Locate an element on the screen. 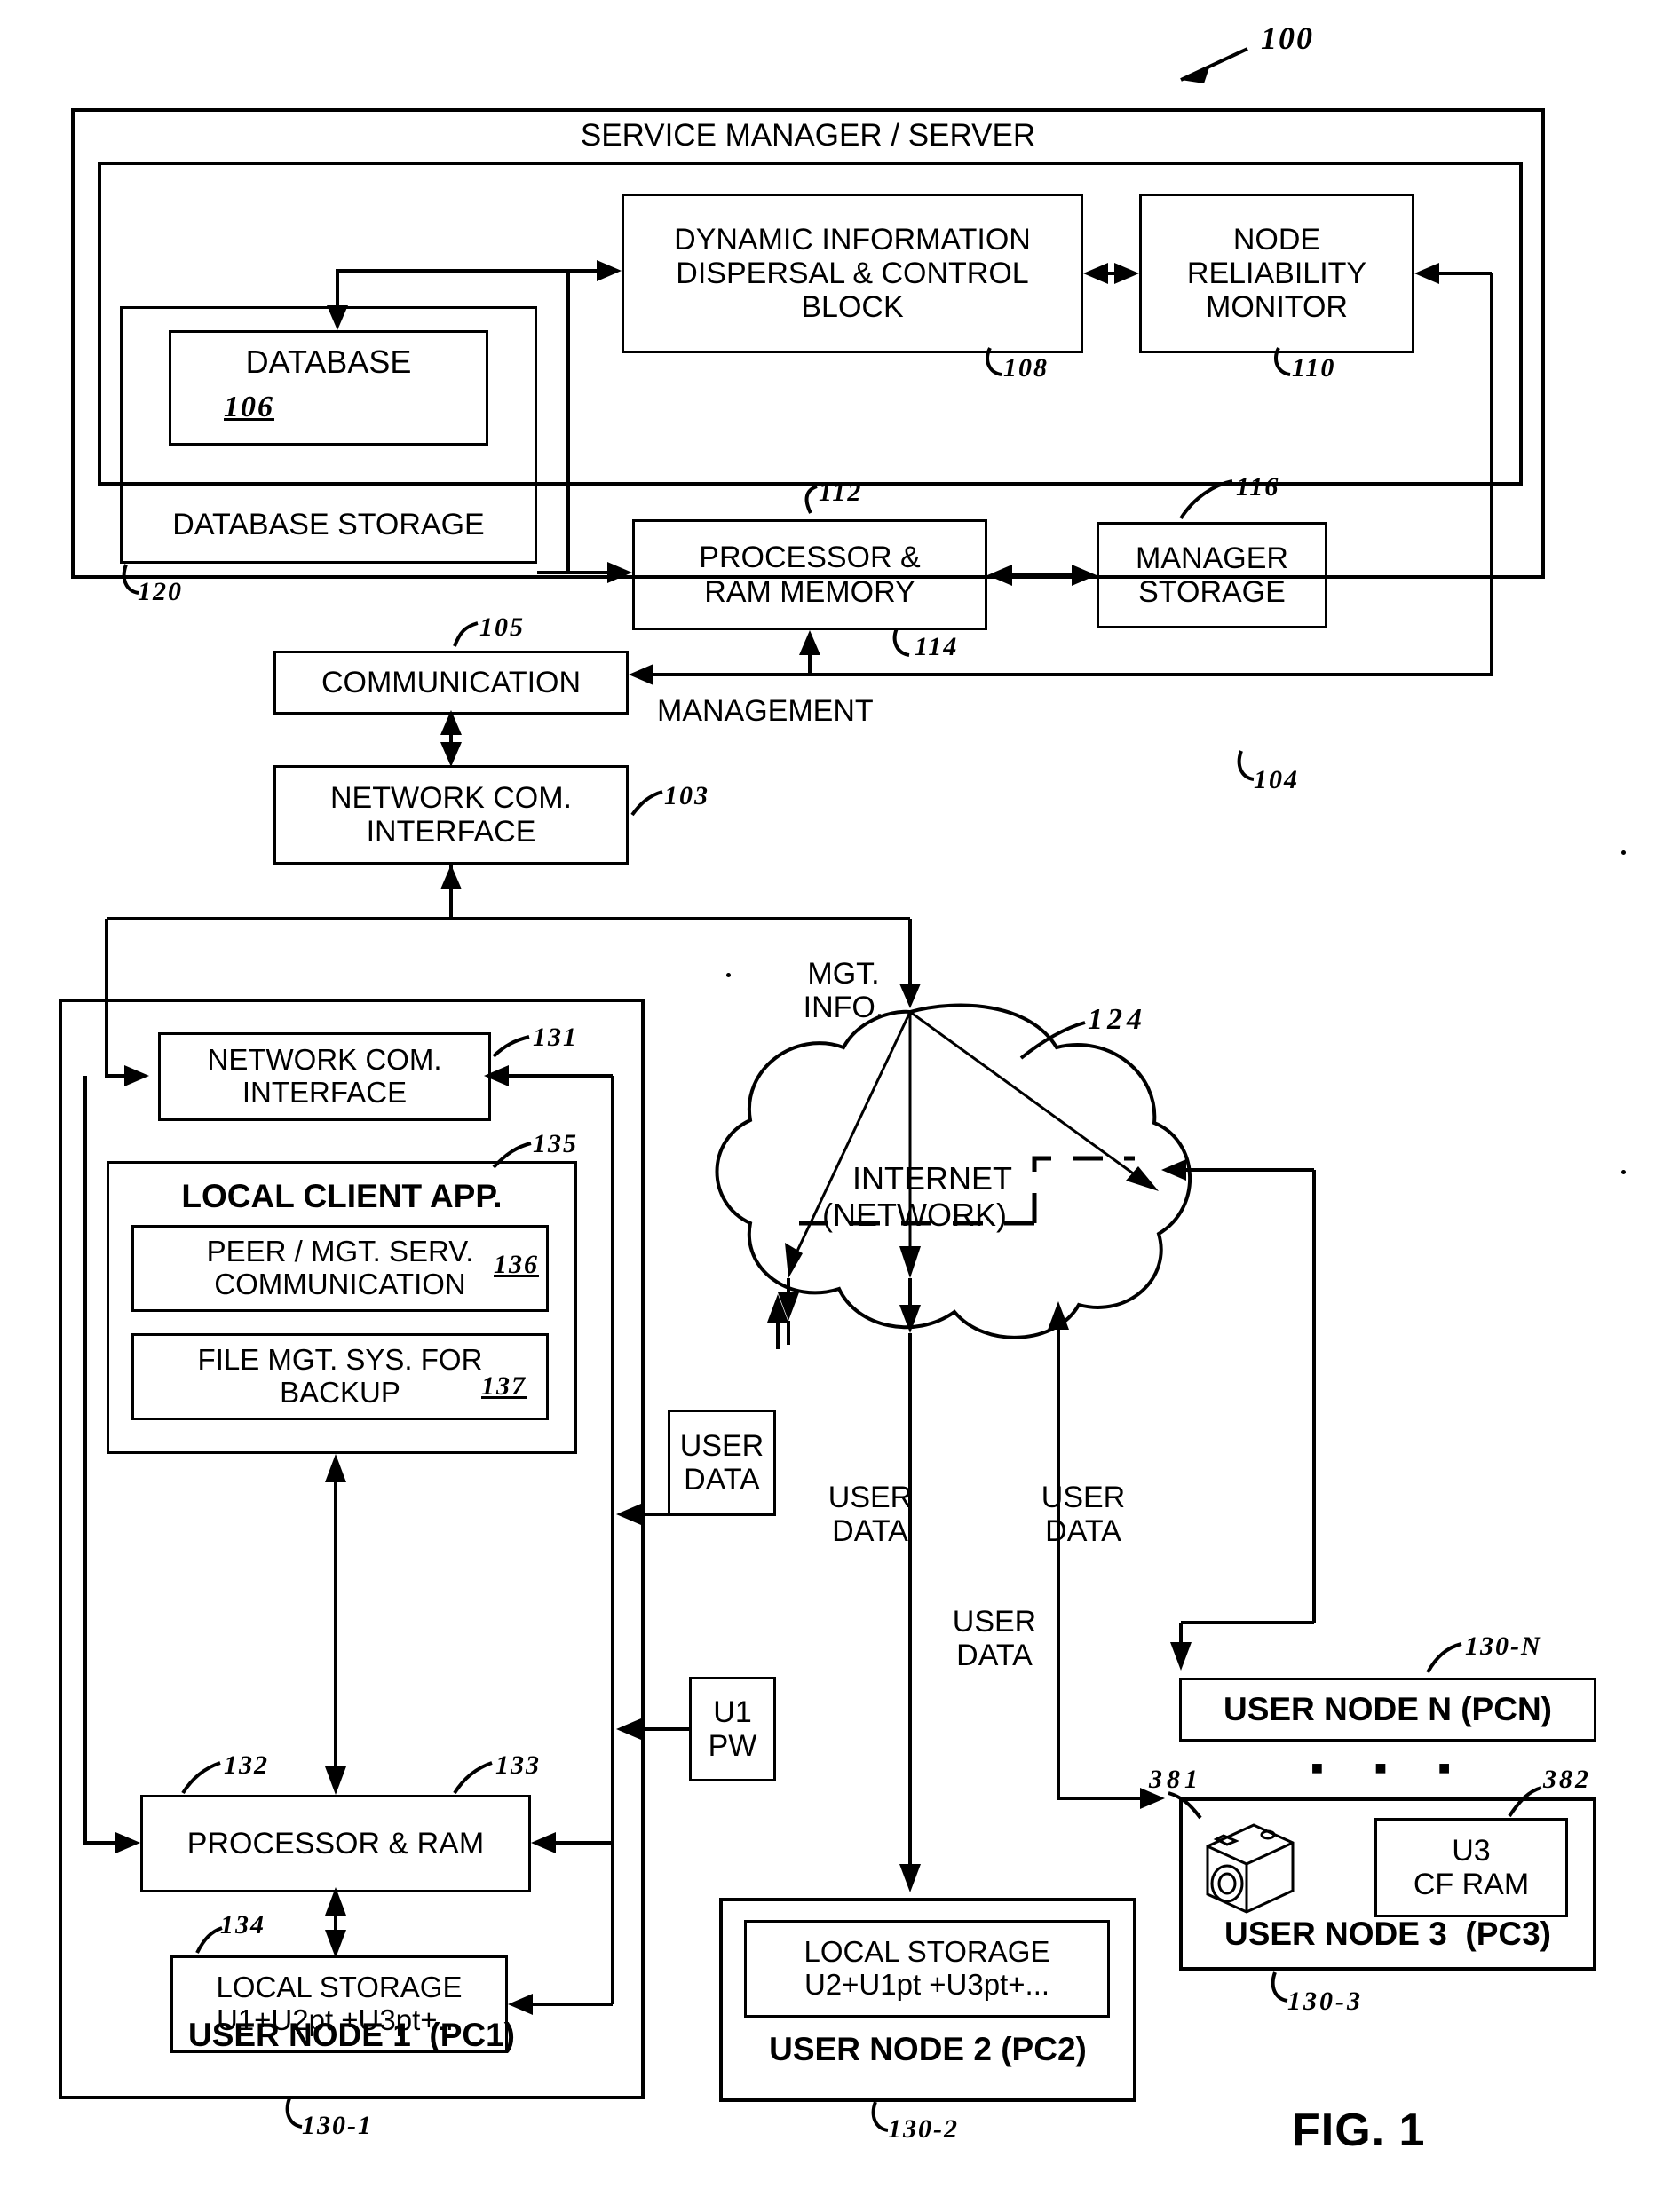 The image size is (1671, 2212). ref-381: 381 is located at coordinates (1175, 1779).